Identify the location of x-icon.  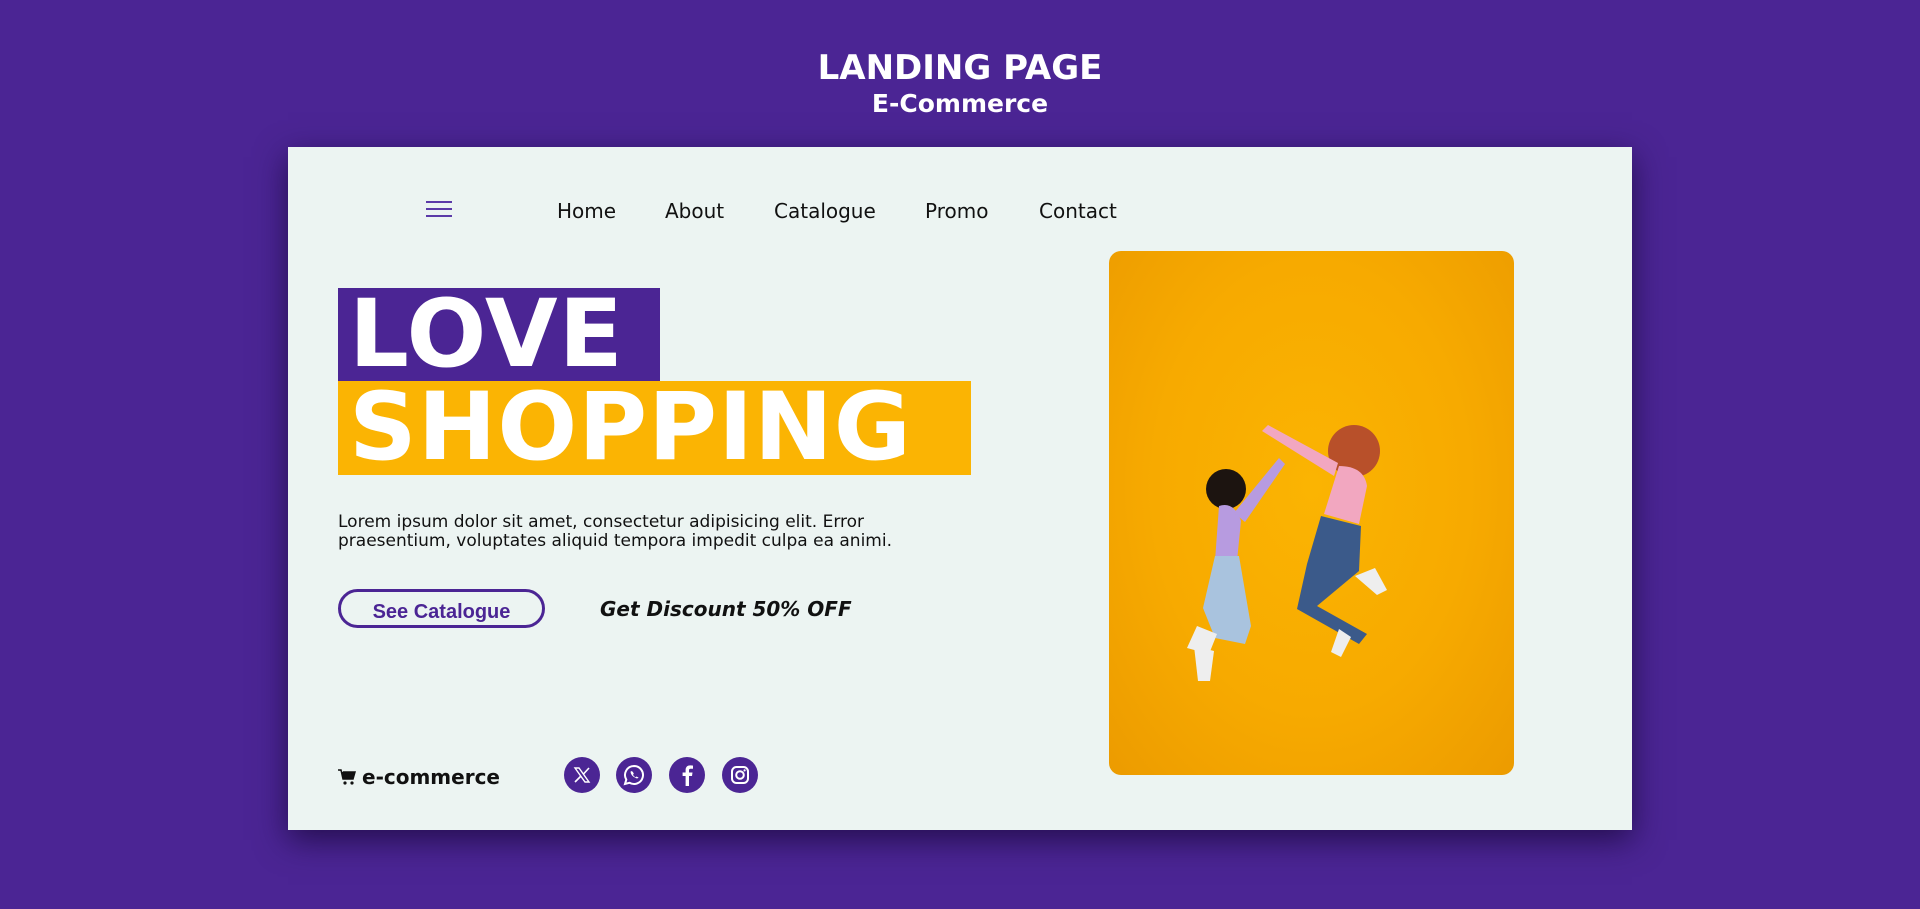
(582, 775).